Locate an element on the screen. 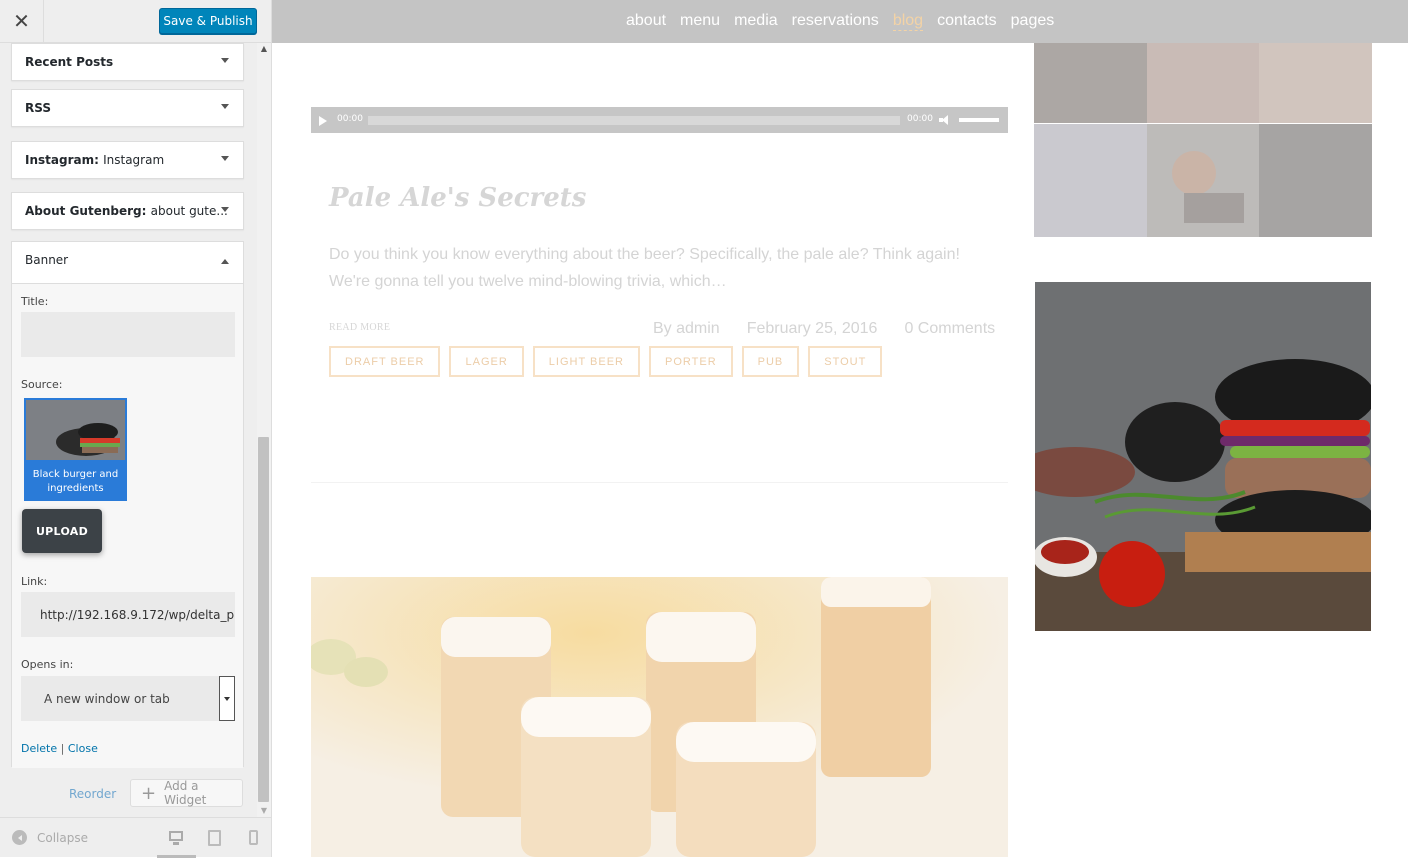 This screenshot has width=1408, height=858. close-icon: ✕ is located at coordinates (21, 21).